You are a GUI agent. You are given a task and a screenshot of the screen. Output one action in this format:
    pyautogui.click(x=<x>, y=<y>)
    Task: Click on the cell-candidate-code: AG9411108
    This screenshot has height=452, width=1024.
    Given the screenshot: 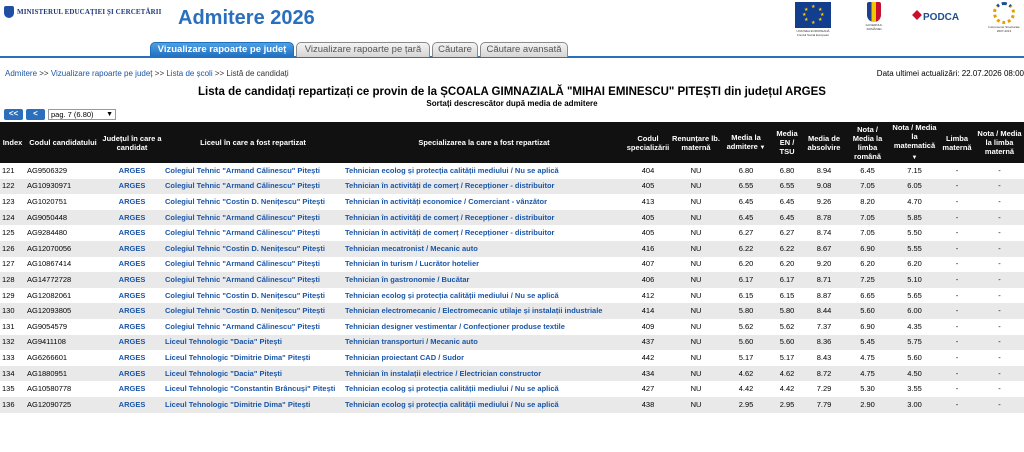 What is the action you would take?
    pyautogui.click(x=63, y=342)
    